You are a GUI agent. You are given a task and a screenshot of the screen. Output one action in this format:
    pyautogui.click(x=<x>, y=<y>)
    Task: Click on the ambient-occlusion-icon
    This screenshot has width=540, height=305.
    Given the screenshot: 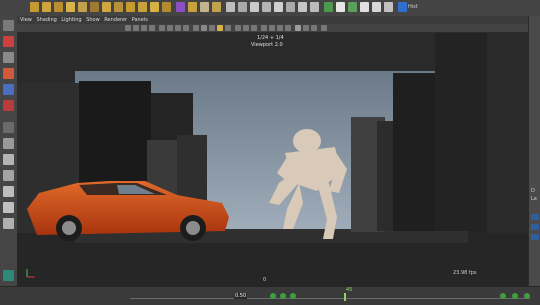 What is the action you would take?
    pyautogui.click(x=238, y=28)
    